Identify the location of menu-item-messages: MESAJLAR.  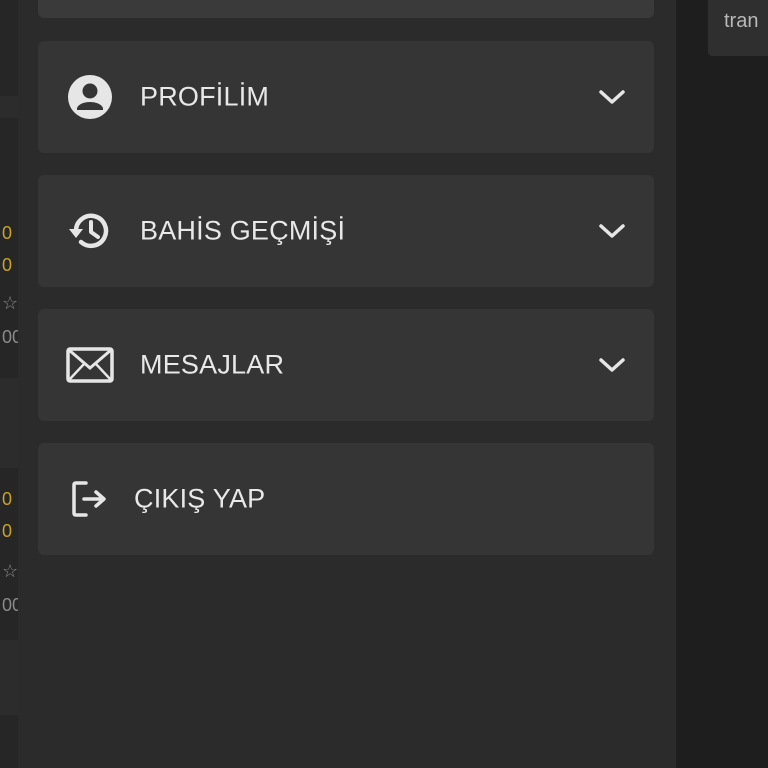
(346, 365).